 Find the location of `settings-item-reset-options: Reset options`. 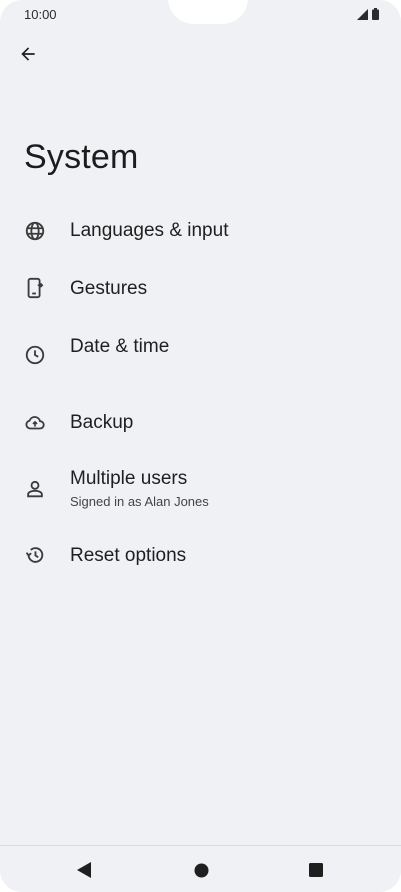

settings-item-reset-options: Reset options is located at coordinates (200, 557).